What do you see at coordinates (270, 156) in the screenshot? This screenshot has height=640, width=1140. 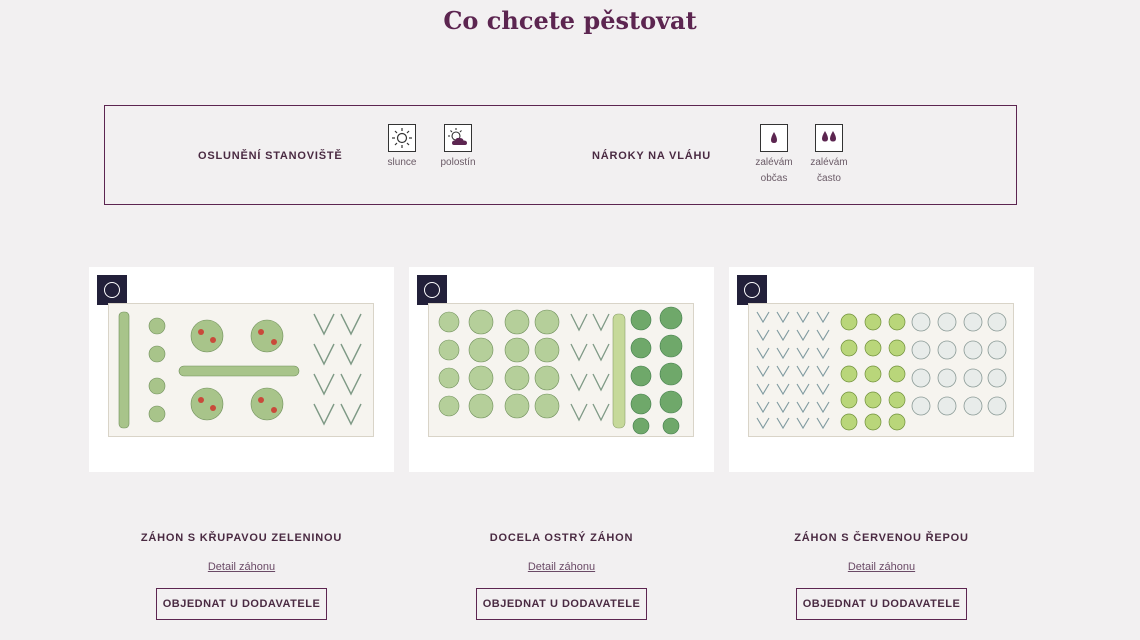 I see `sun-filter-label: OSLUNĚNÍ STANOVIŠTĚ` at bounding box center [270, 156].